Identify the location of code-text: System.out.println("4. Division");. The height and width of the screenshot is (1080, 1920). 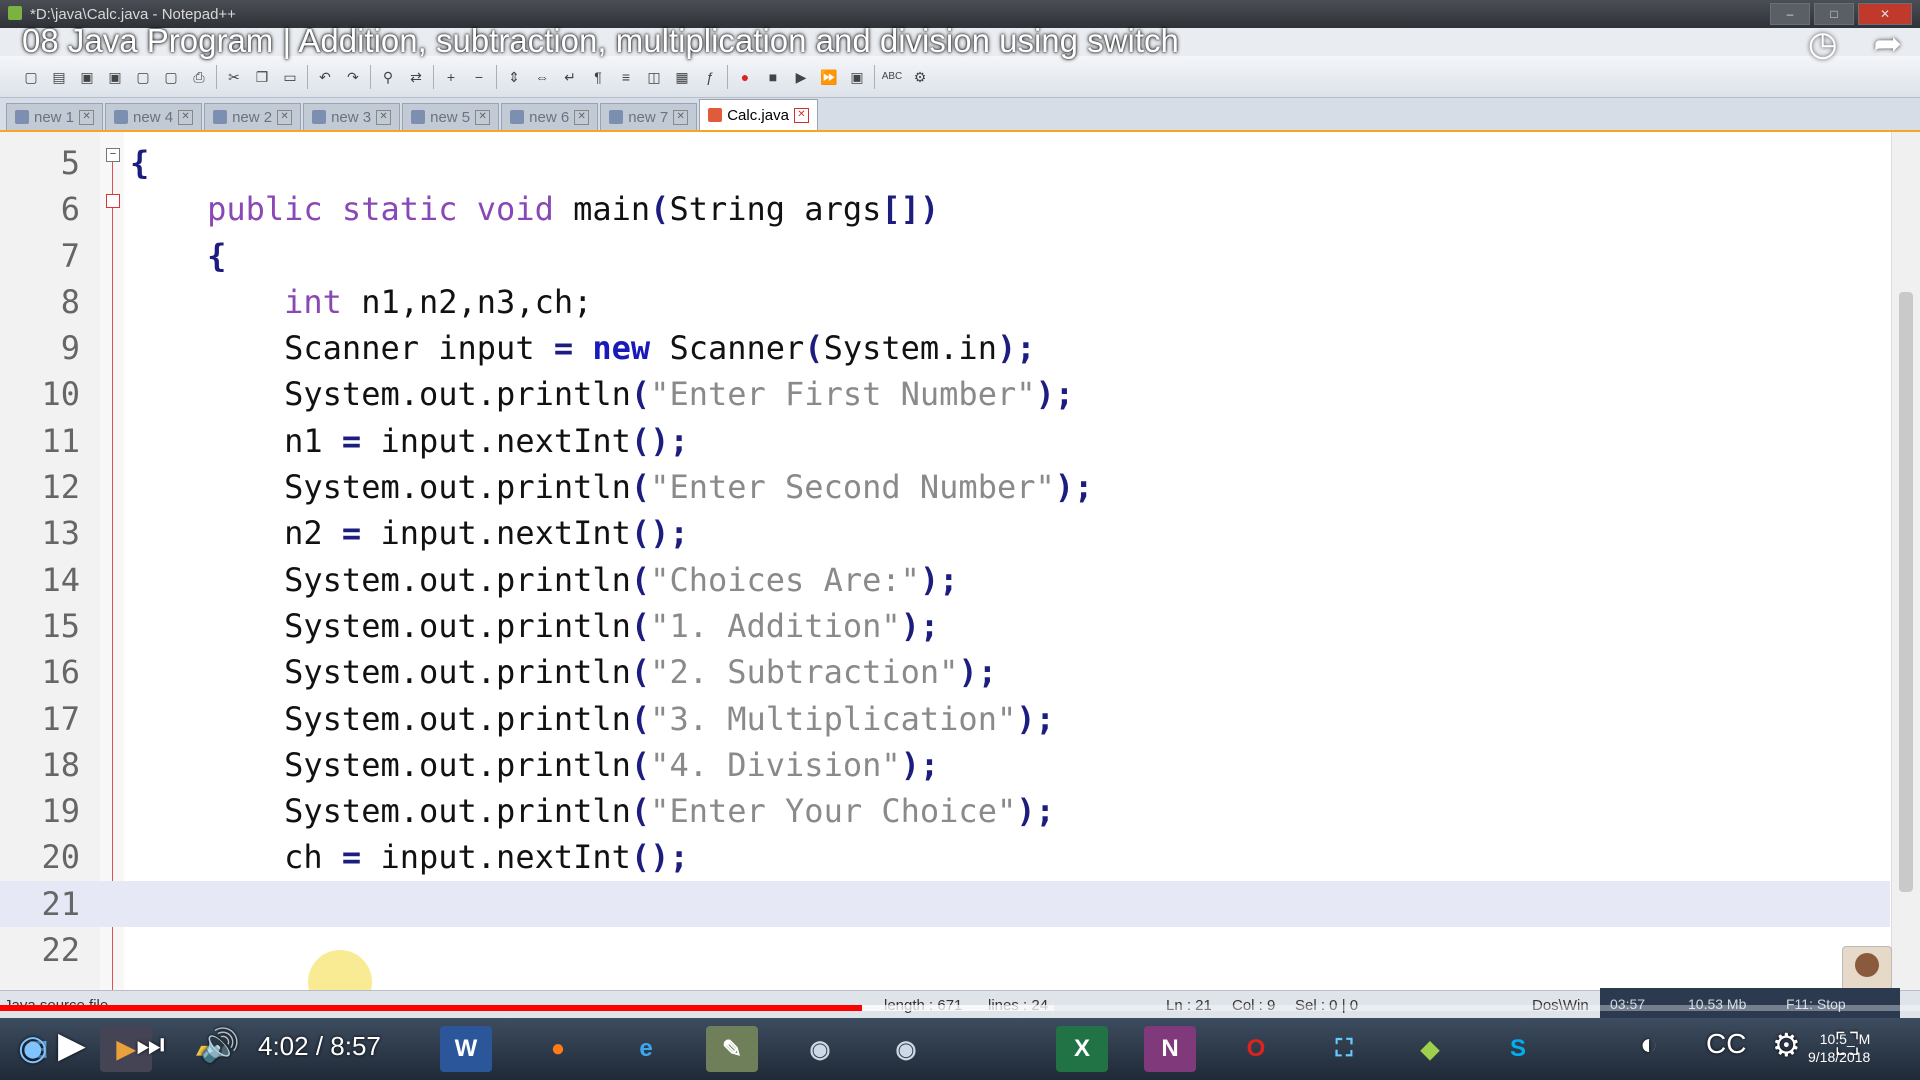
(534, 765).